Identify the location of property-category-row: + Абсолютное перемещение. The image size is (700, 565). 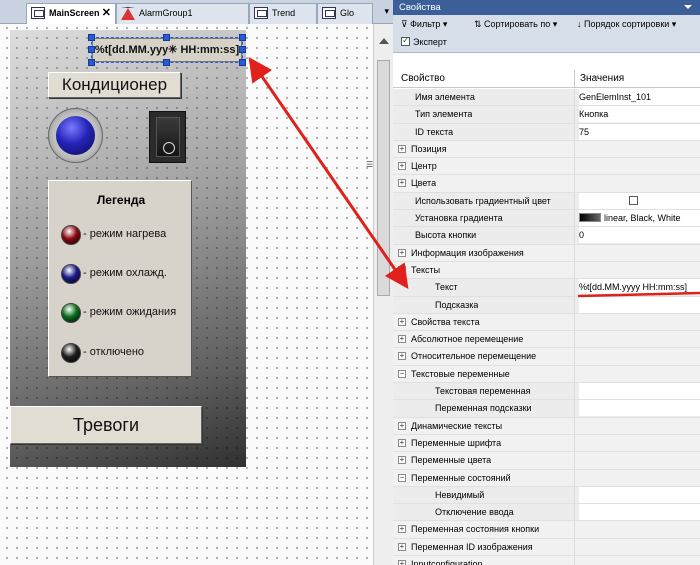
(546, 340).